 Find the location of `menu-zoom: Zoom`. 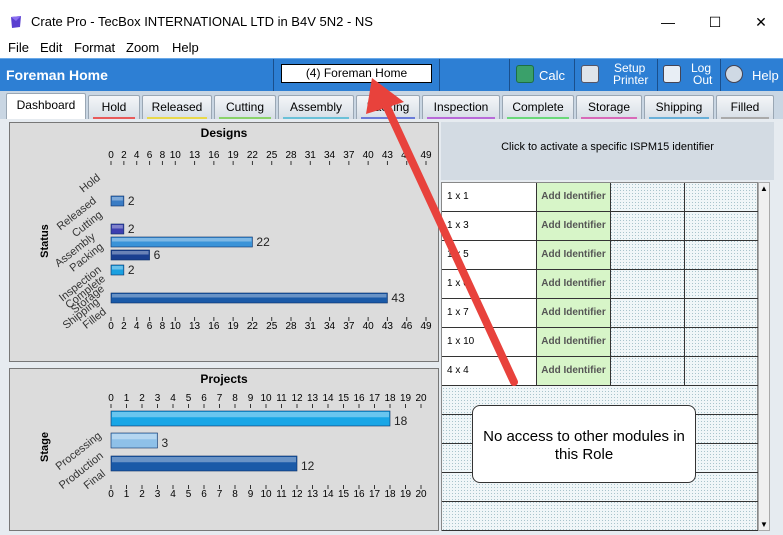

menu-zoom: Zoom is located at coordinates (142, 47).